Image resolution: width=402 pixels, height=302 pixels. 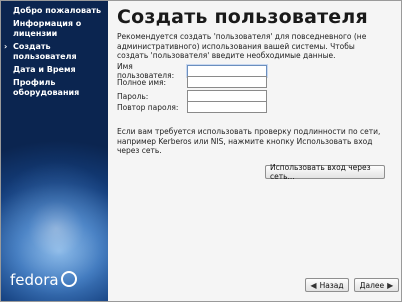 I want to click on current-step-marker-icon: ›, so click(x=6, y=46).